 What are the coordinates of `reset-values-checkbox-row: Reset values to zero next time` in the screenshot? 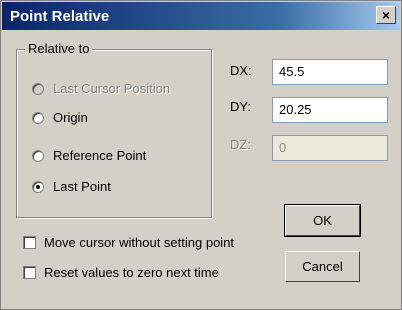 It's located at (121, 272).